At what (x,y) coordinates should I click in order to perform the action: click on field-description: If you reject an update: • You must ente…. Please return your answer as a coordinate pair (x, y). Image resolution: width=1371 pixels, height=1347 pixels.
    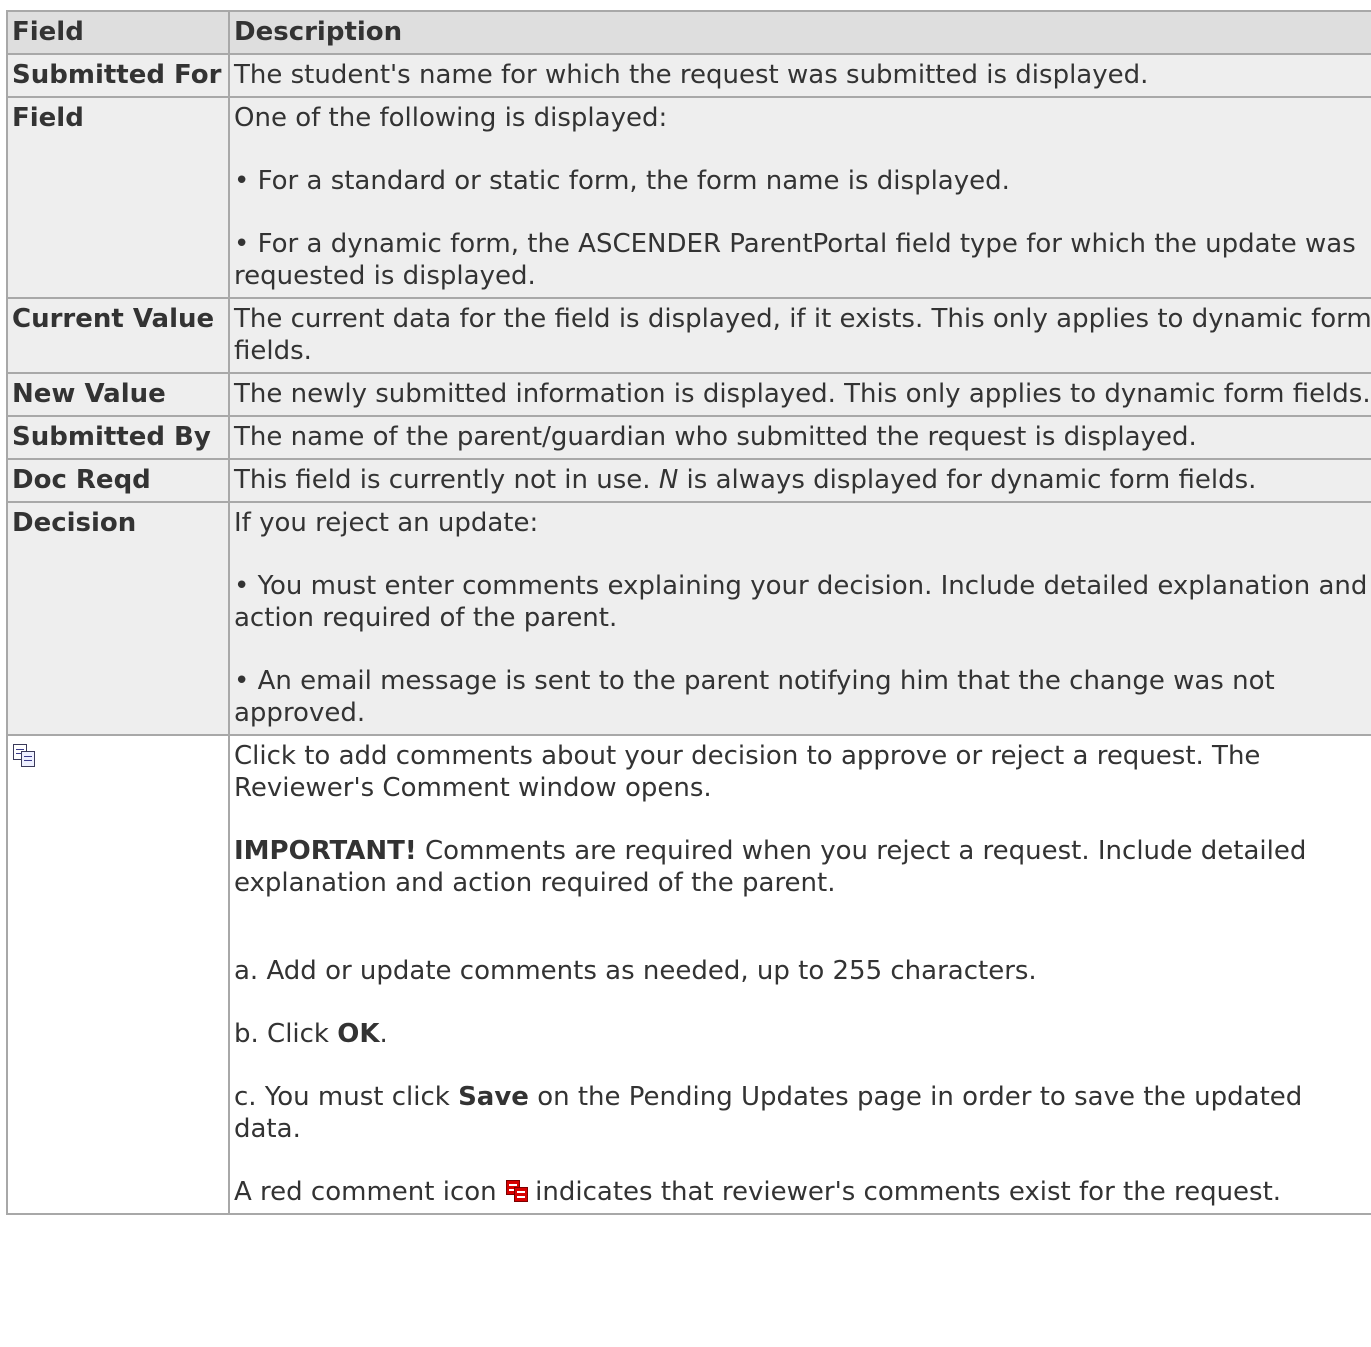
    Looking at the image, I should click on (799, 618).